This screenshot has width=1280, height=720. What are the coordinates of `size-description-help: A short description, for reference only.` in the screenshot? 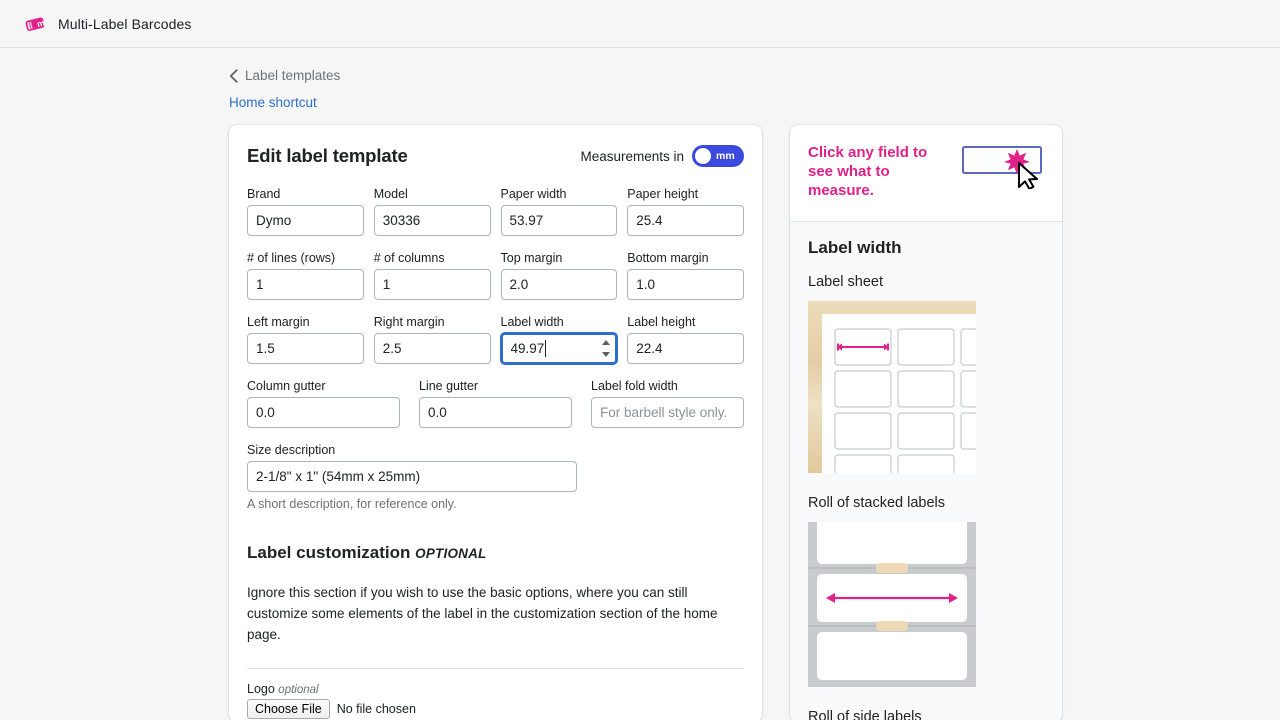 It's located at (352, 504).